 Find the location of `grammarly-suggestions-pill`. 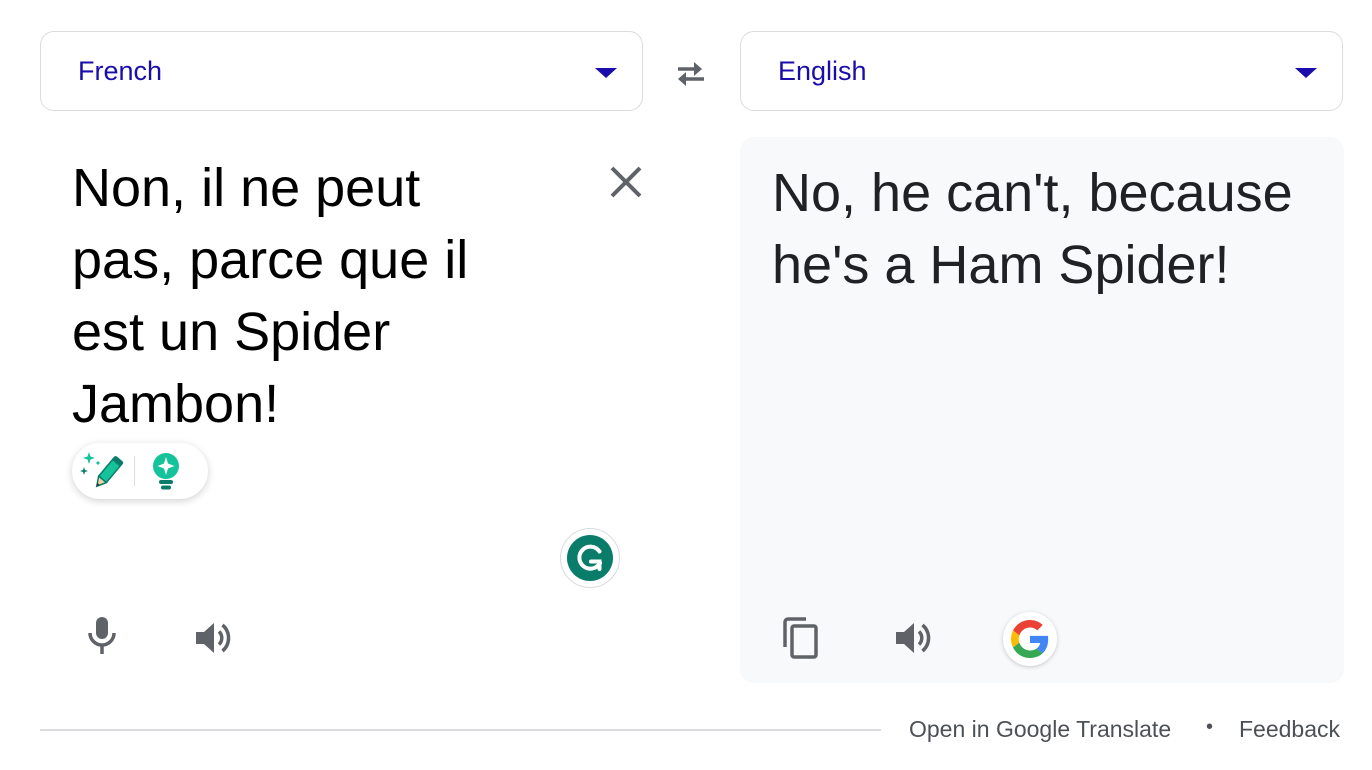

grammarly-suggestions-pill is located at coordinates (140, 471).